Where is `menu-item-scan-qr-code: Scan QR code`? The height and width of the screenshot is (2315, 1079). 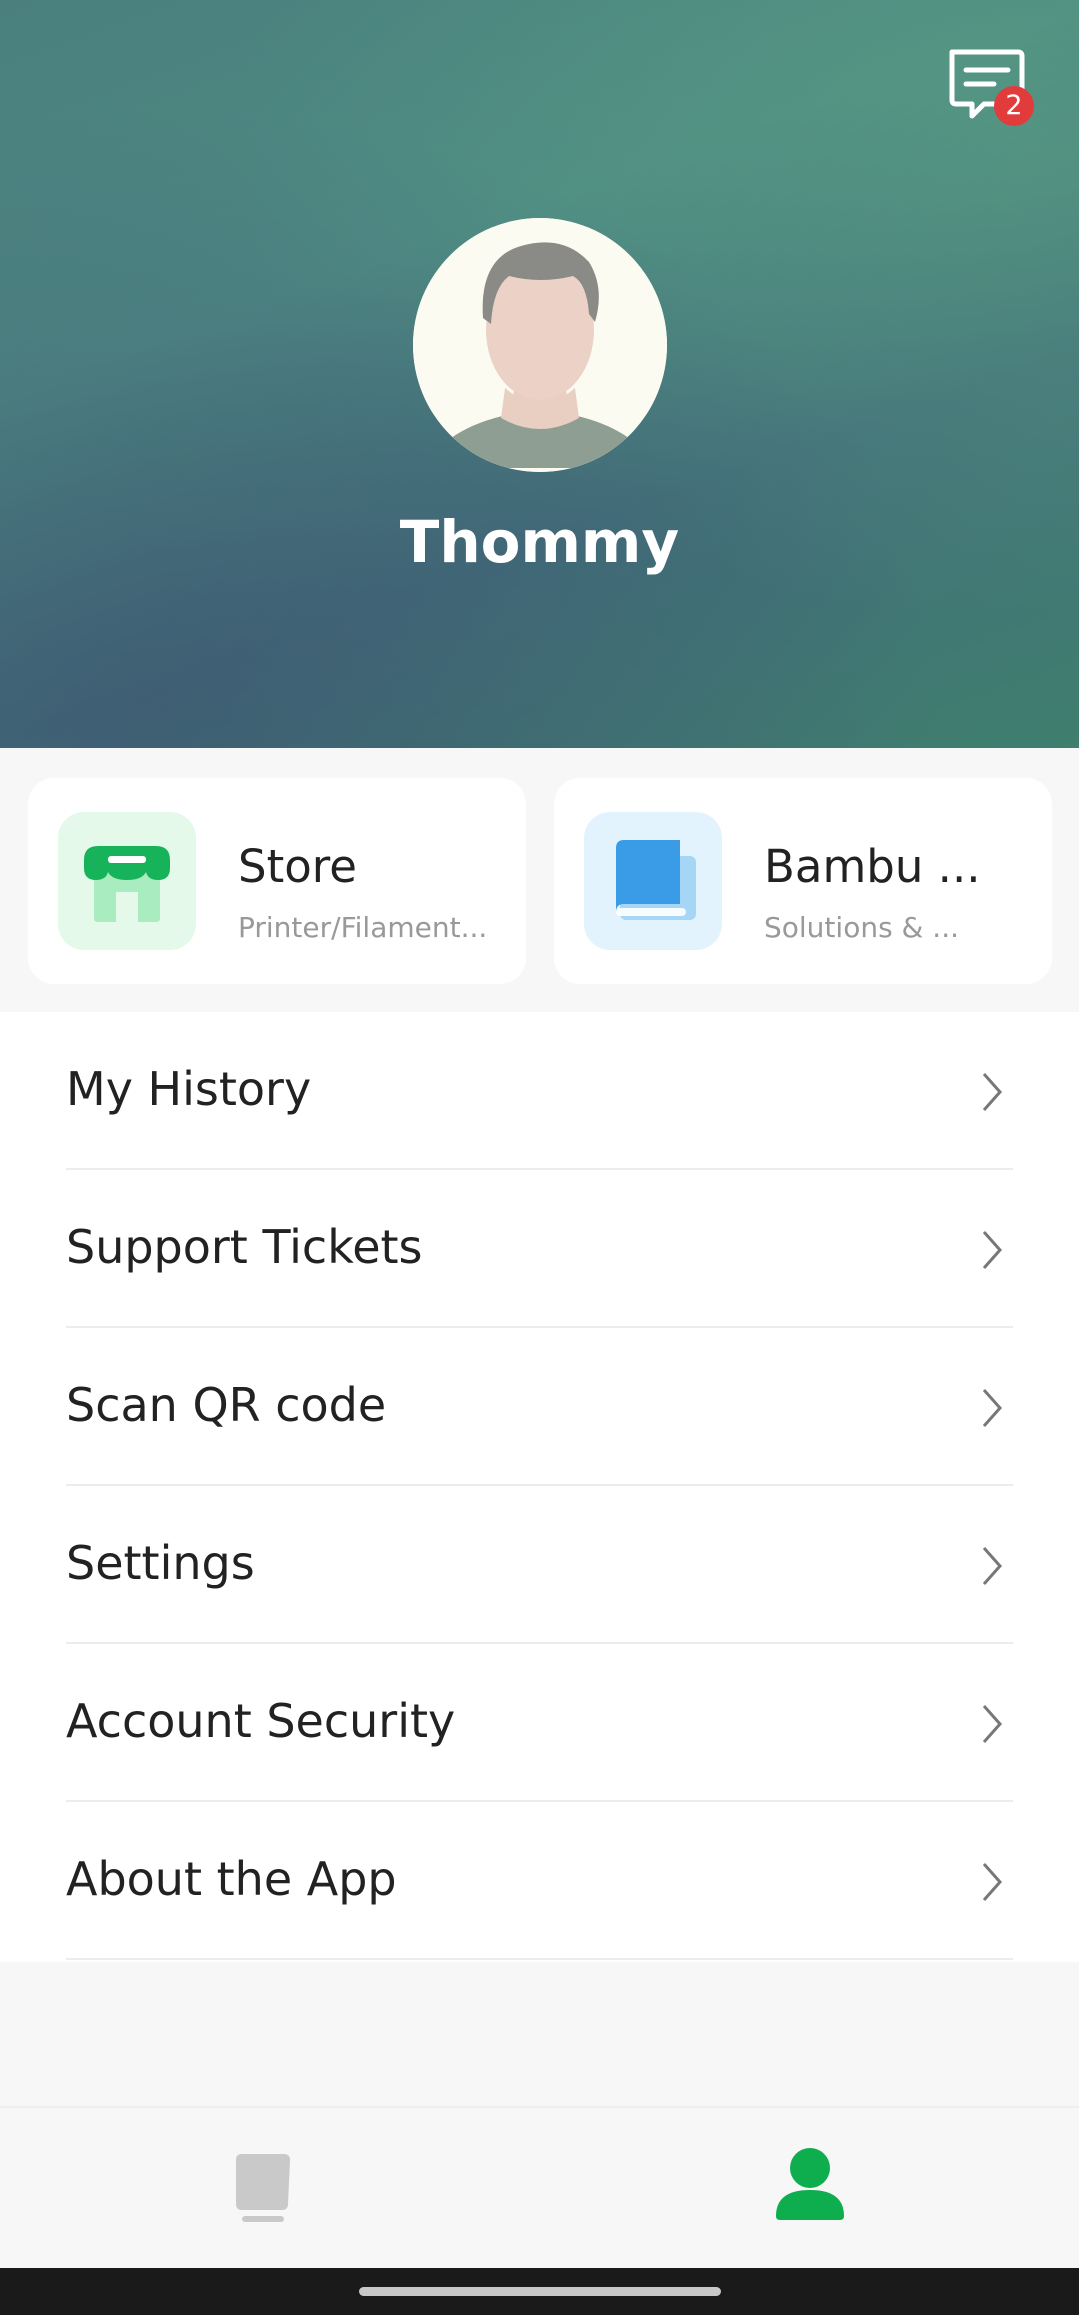
menu-item-scan-qr-code: Scan QR code is located at coordinates (539, 1407).